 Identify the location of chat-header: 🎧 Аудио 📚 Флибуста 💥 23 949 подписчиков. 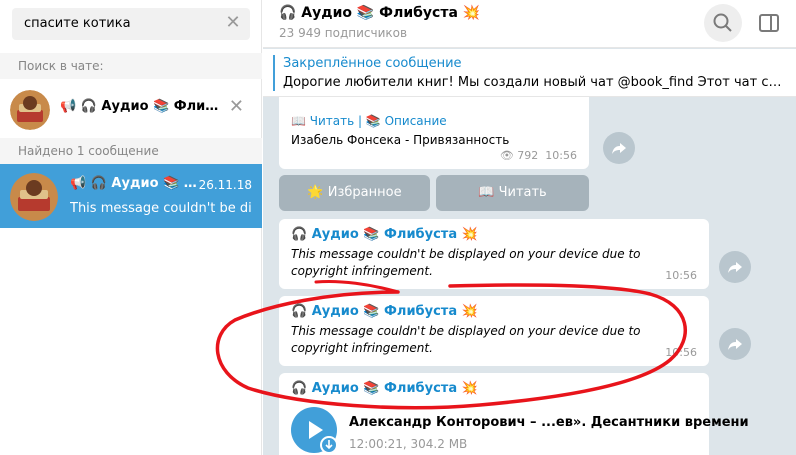
(529, 24).